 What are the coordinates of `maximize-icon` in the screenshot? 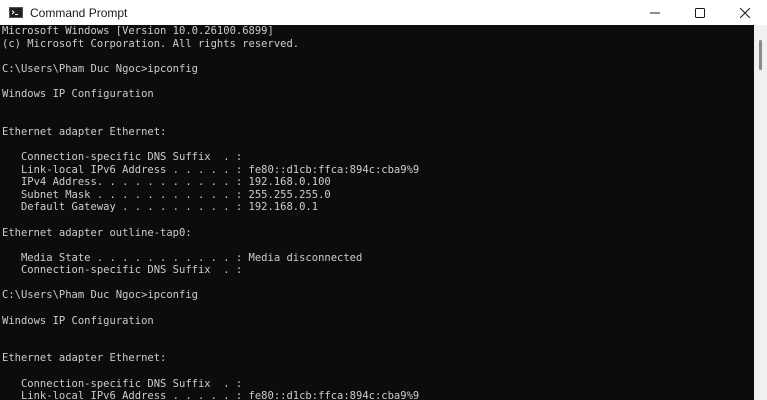 It's located at (699, 12).